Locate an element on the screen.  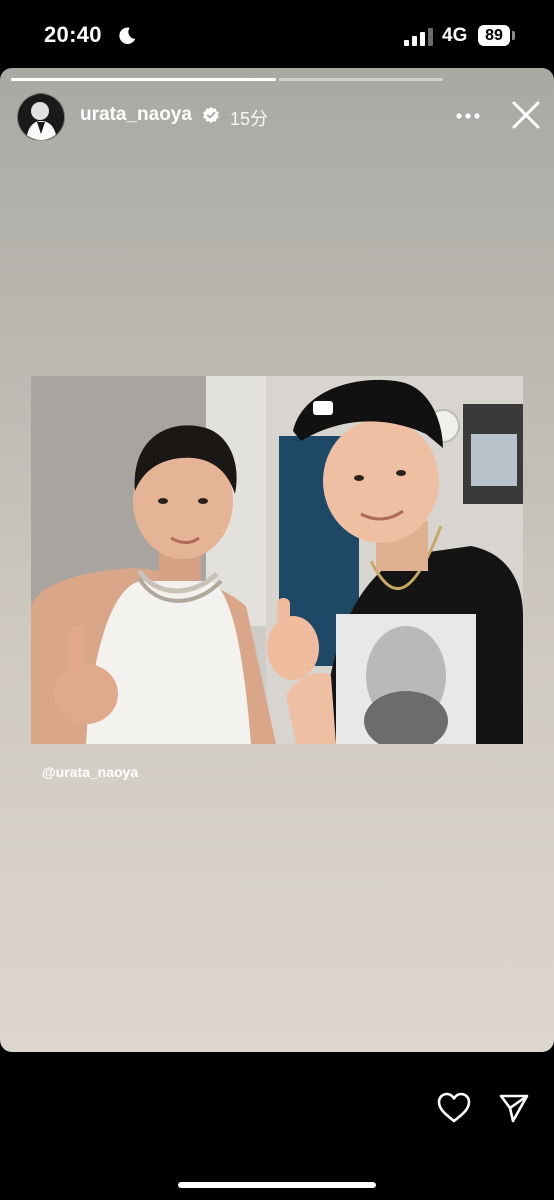
story-username: urata_naoya is located at coordinates (136, 115).